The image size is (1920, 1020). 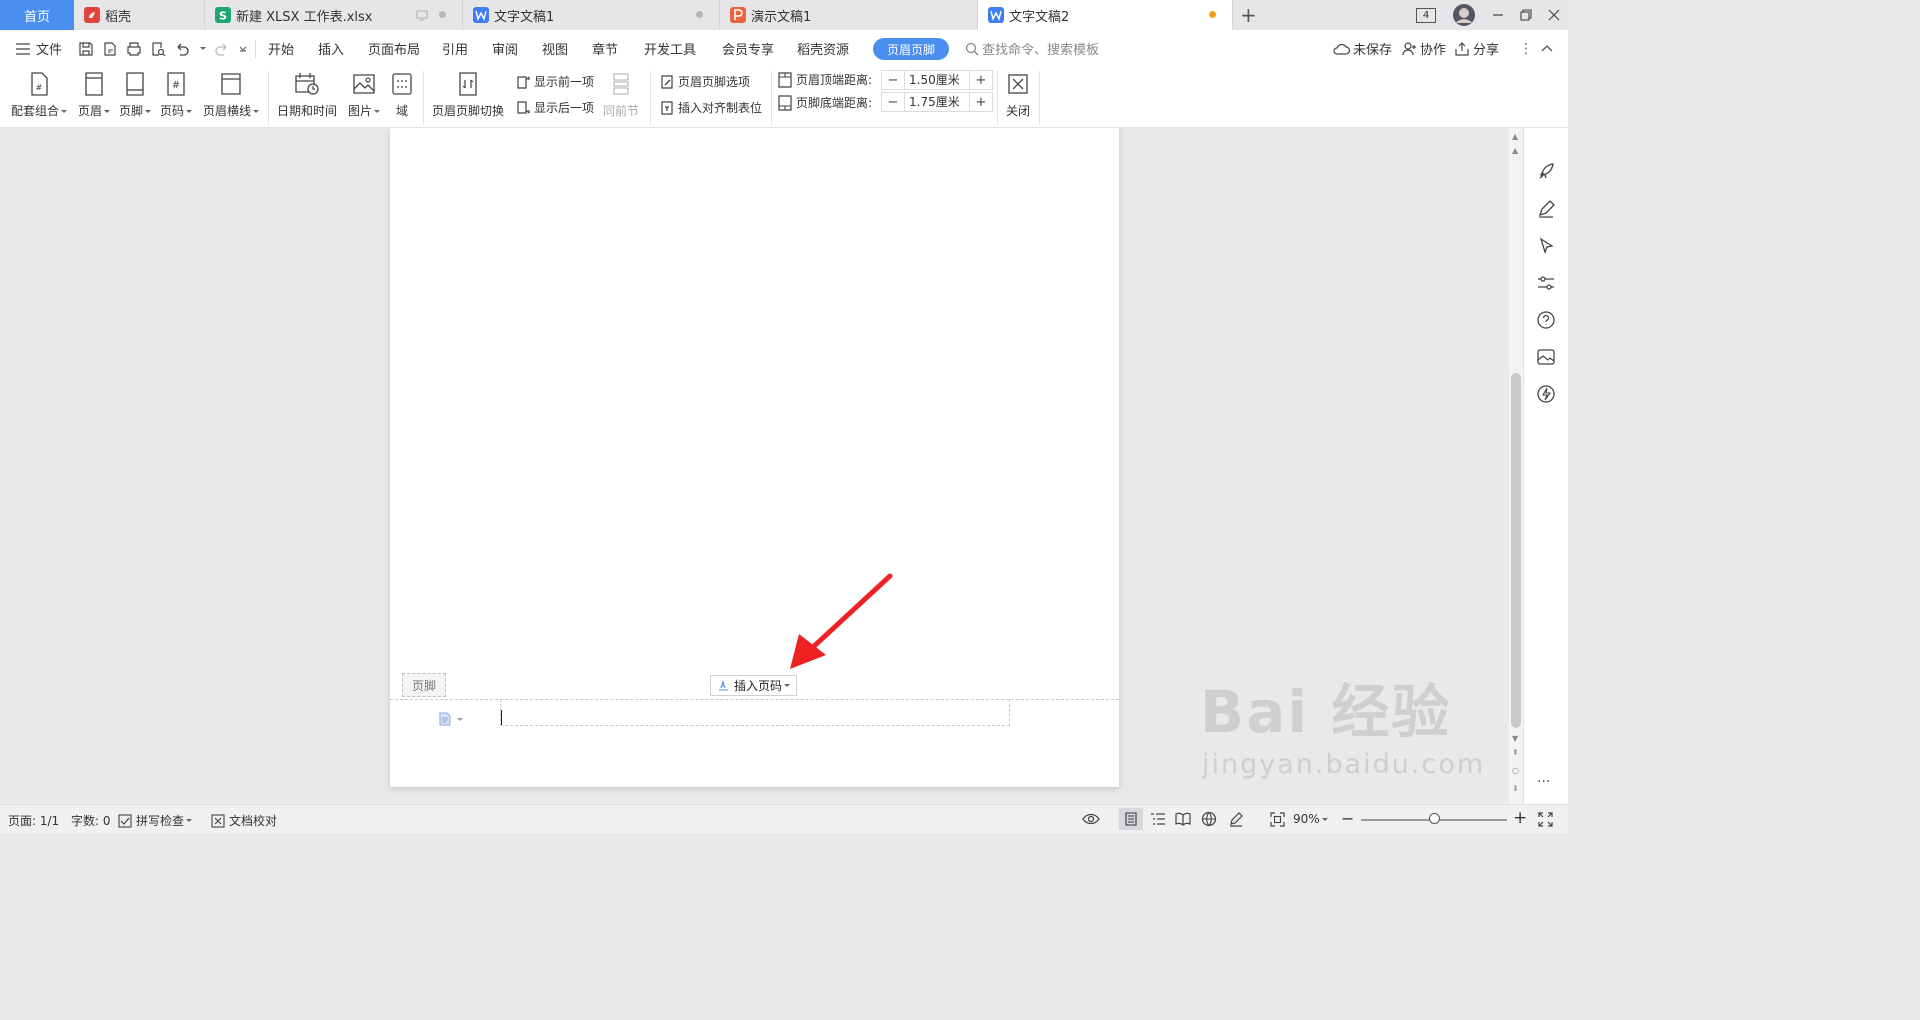 I want to click on header-footer-options-button: 页眉页脚选项, so click(x=704, y=81).